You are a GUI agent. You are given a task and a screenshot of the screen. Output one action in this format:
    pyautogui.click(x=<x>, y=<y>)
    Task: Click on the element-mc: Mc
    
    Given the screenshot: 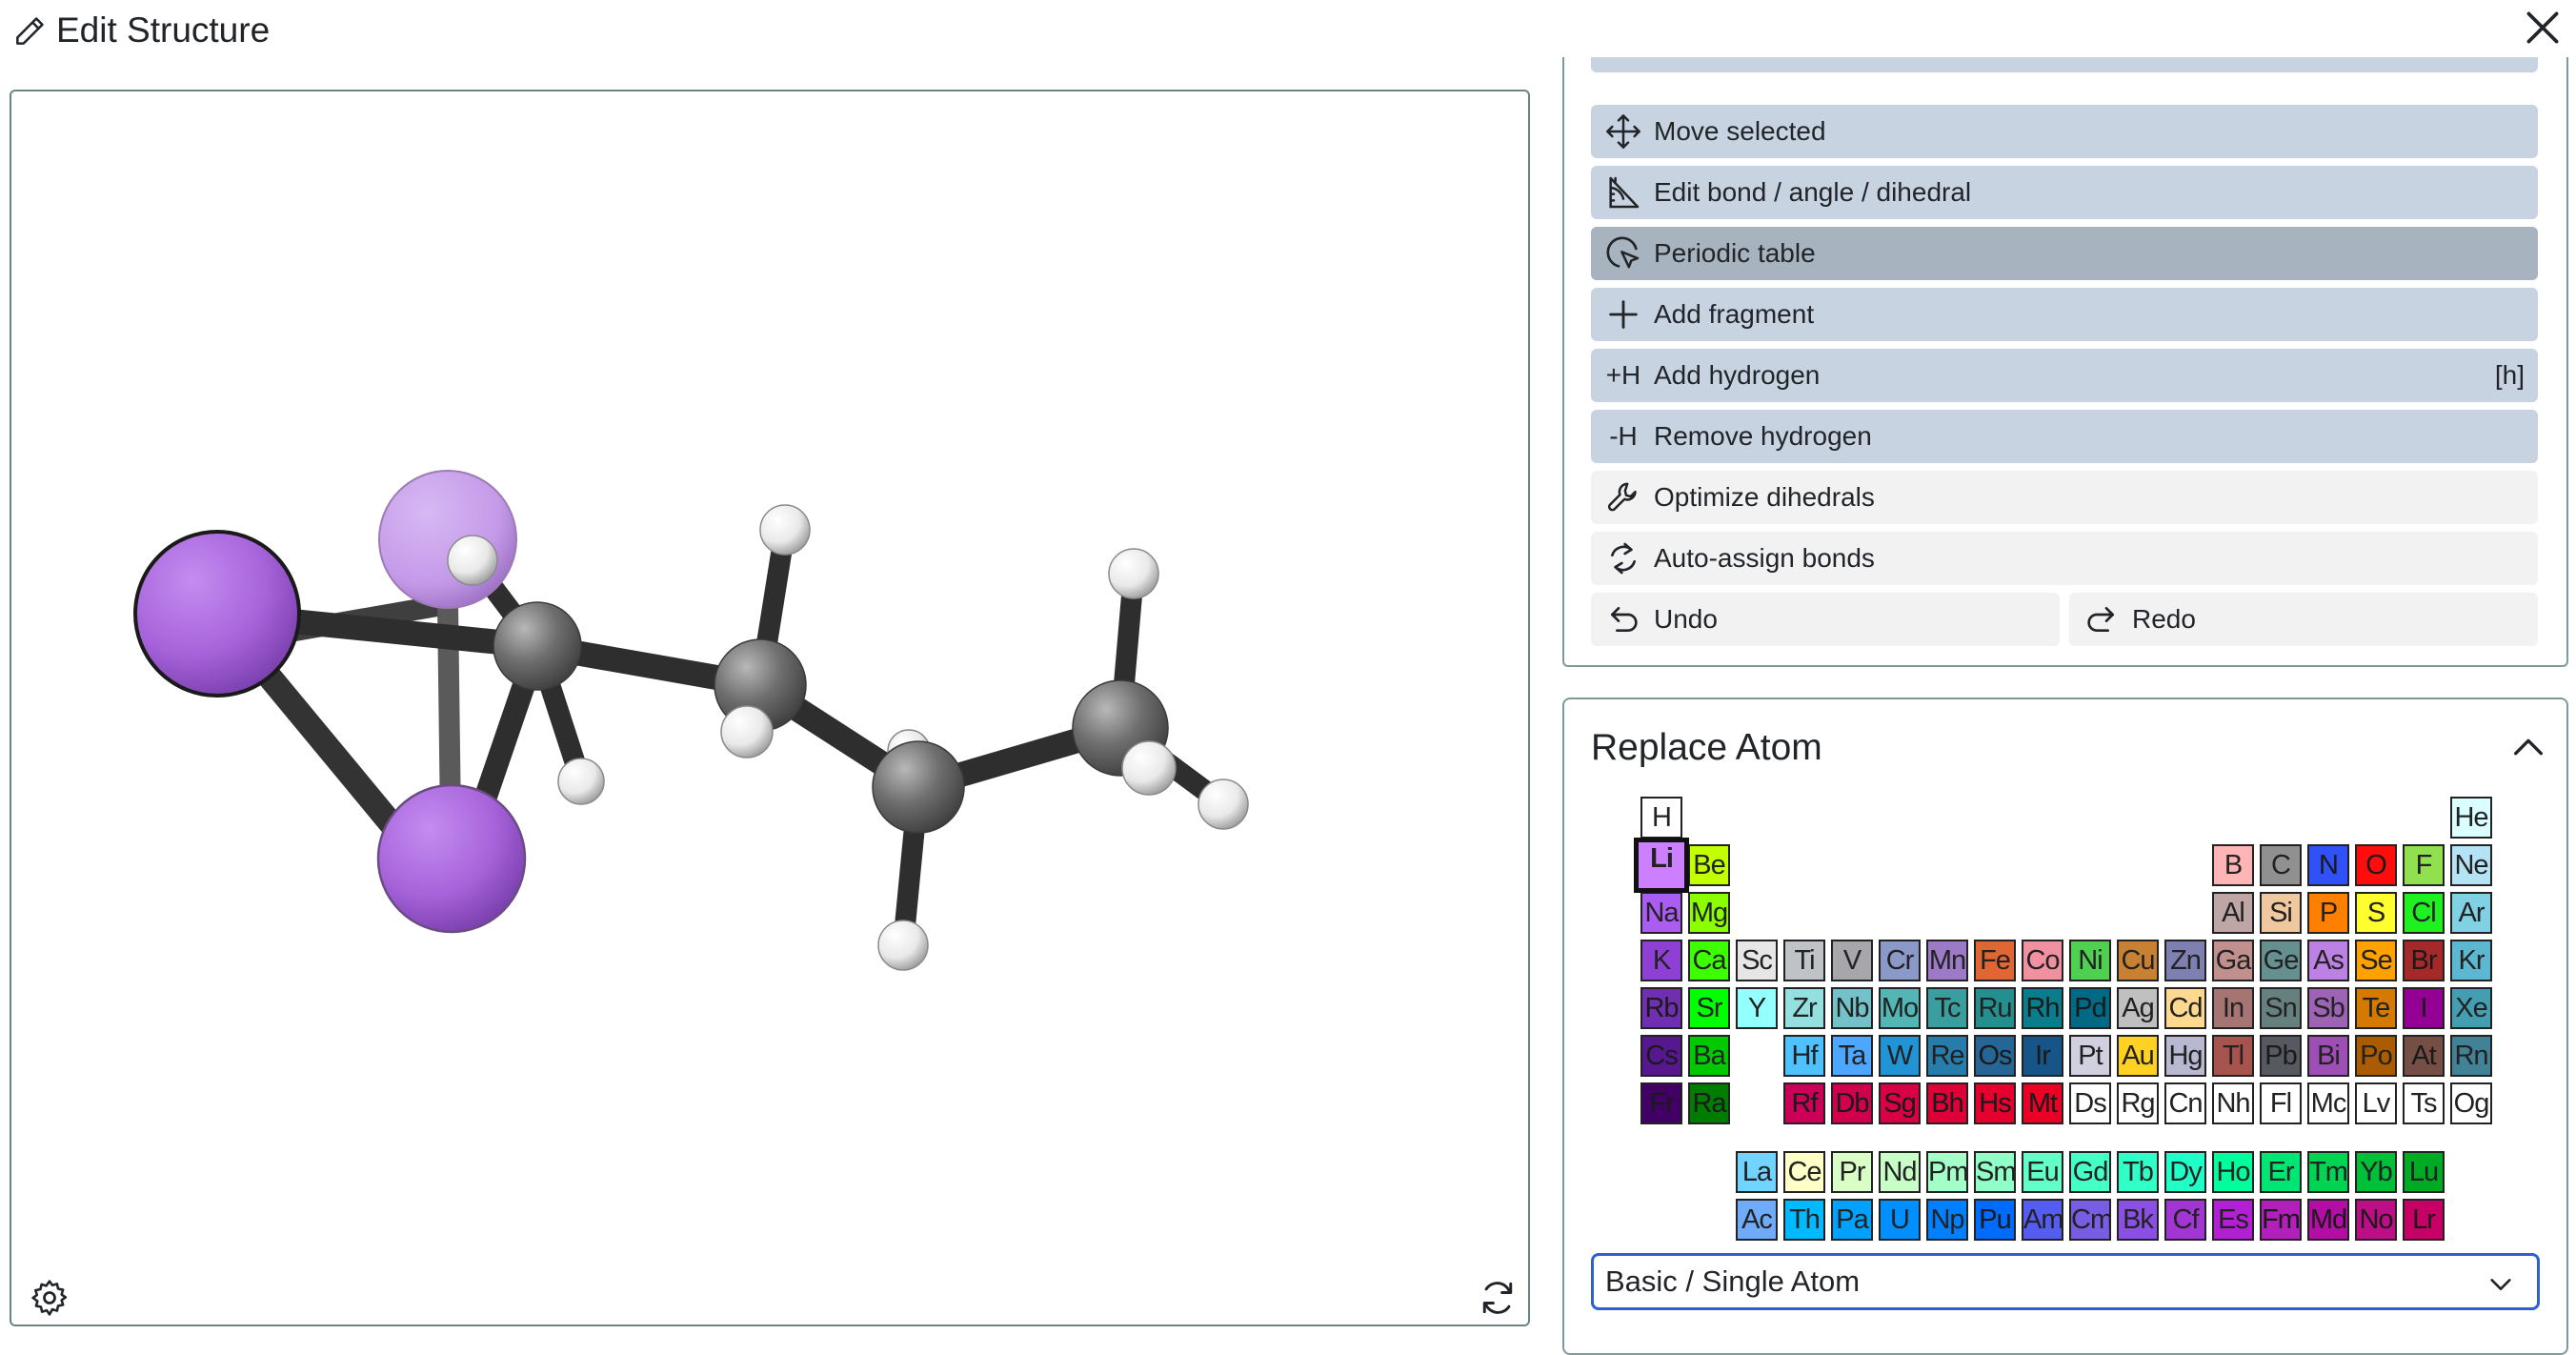 What is the action you would take?
    pyautogui.click(x=2328, y=1103)
    